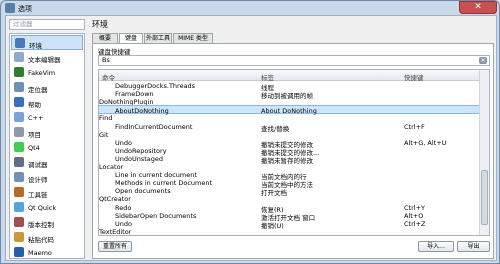 The height and width of the screenshot is (264, 500). What do you see at coordinates (19, 237) in the screenshot?
I see `paste-code-icon` at bounding box center [19, 237].